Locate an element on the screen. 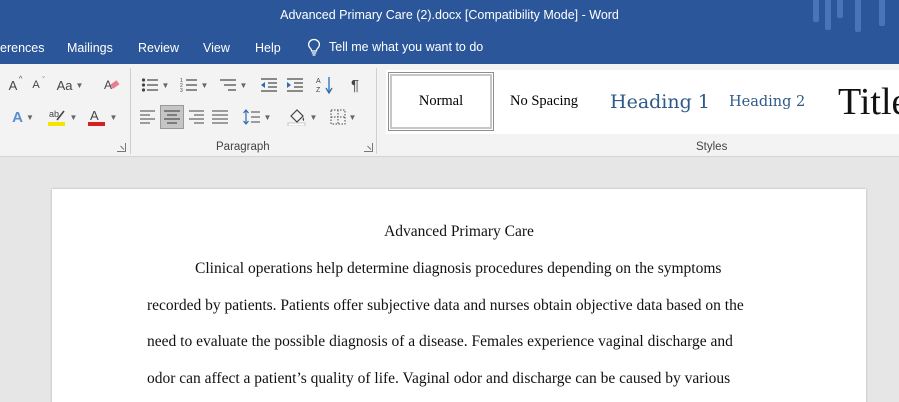 This screenshot has height=402, width=899. shrink-font-icon: Aˇ is located at coordinates (38, 84).